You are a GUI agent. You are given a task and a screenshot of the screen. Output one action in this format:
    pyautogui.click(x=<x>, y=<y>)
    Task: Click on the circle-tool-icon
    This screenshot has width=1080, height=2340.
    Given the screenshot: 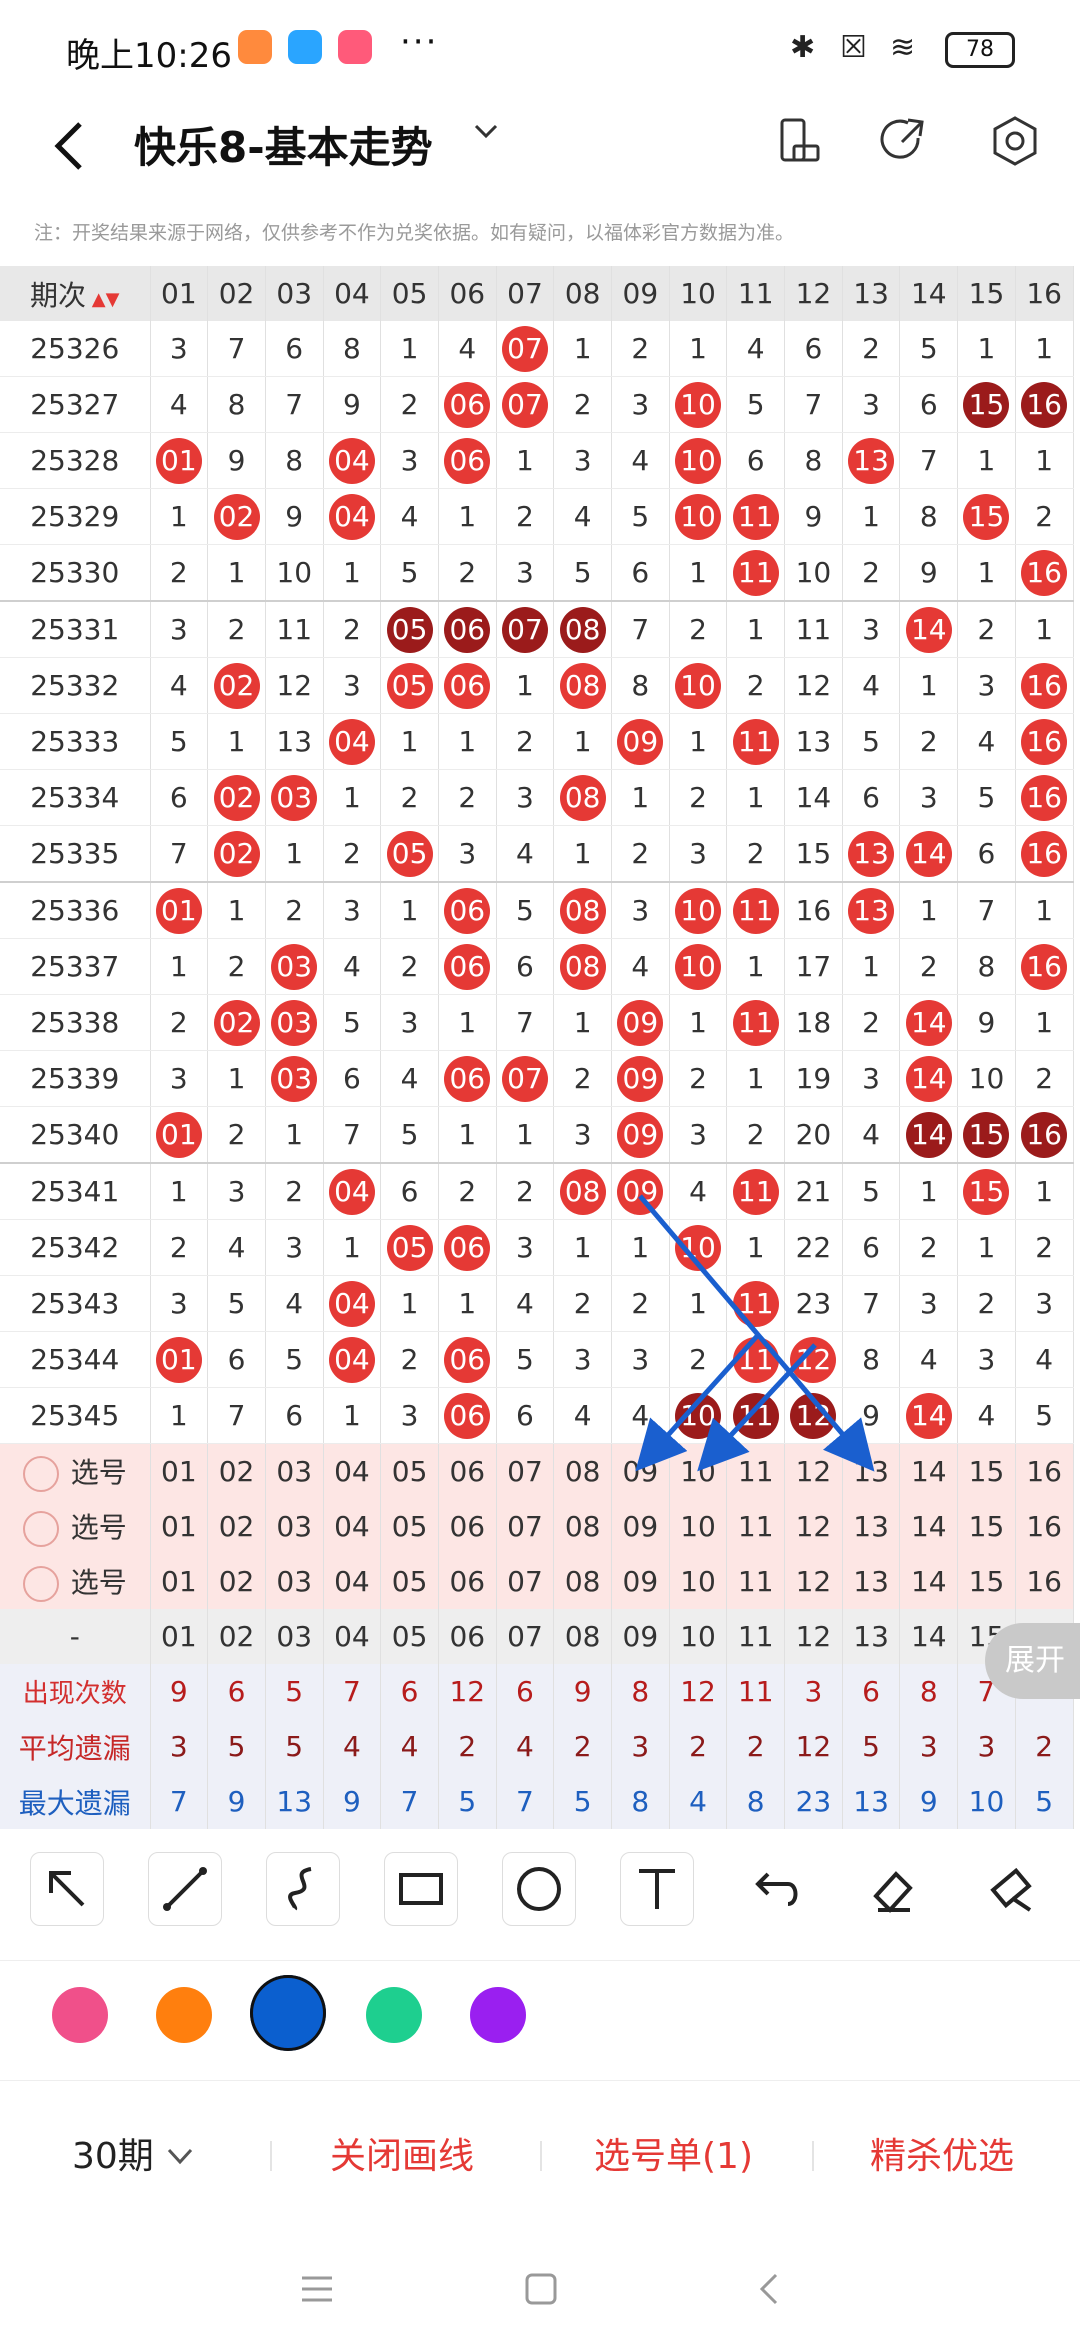 What is the action you would take?
    pyautogui.click(x=539, y=1889)
    